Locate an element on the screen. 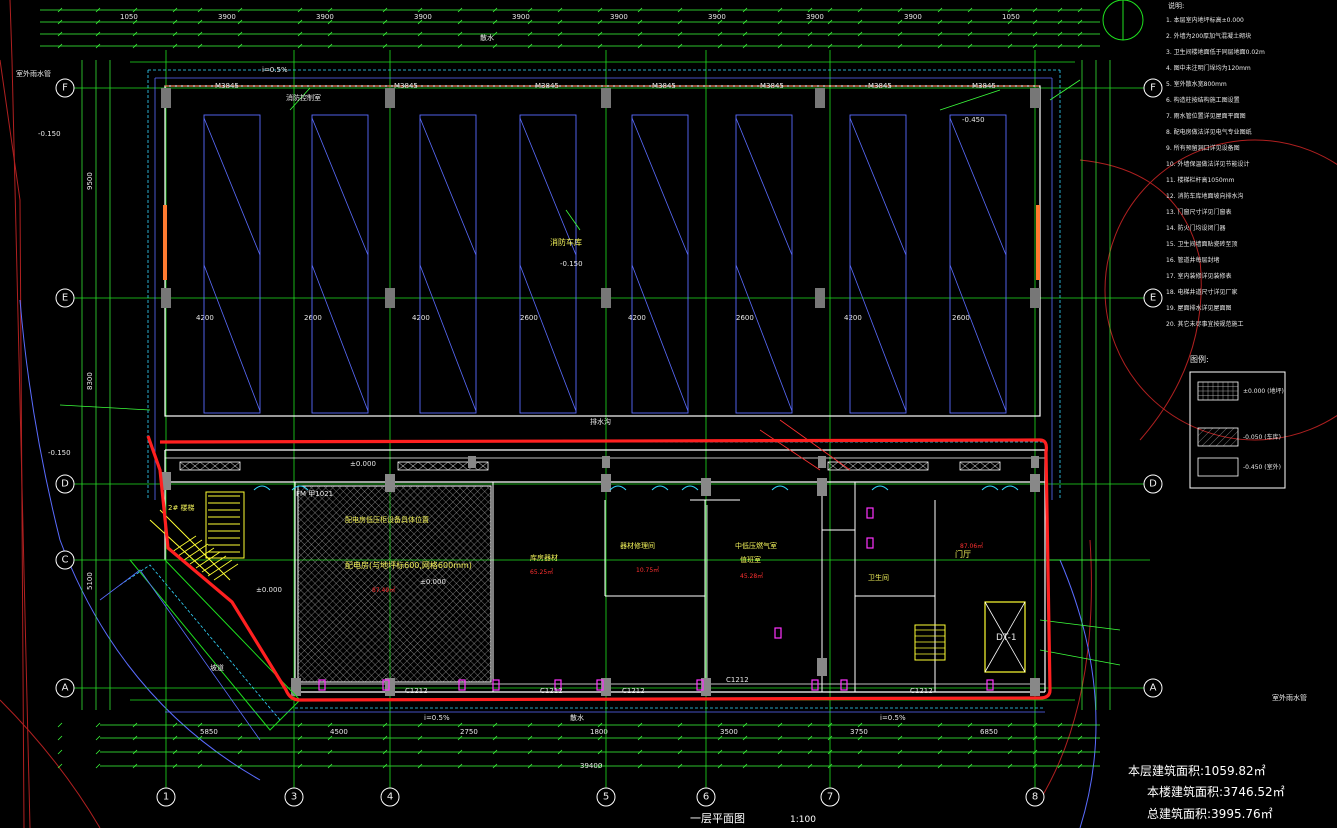 The width and height of the screenshot is (1337, 828). dimension-value-bay: 2600 is located at coordinates (529, 318).